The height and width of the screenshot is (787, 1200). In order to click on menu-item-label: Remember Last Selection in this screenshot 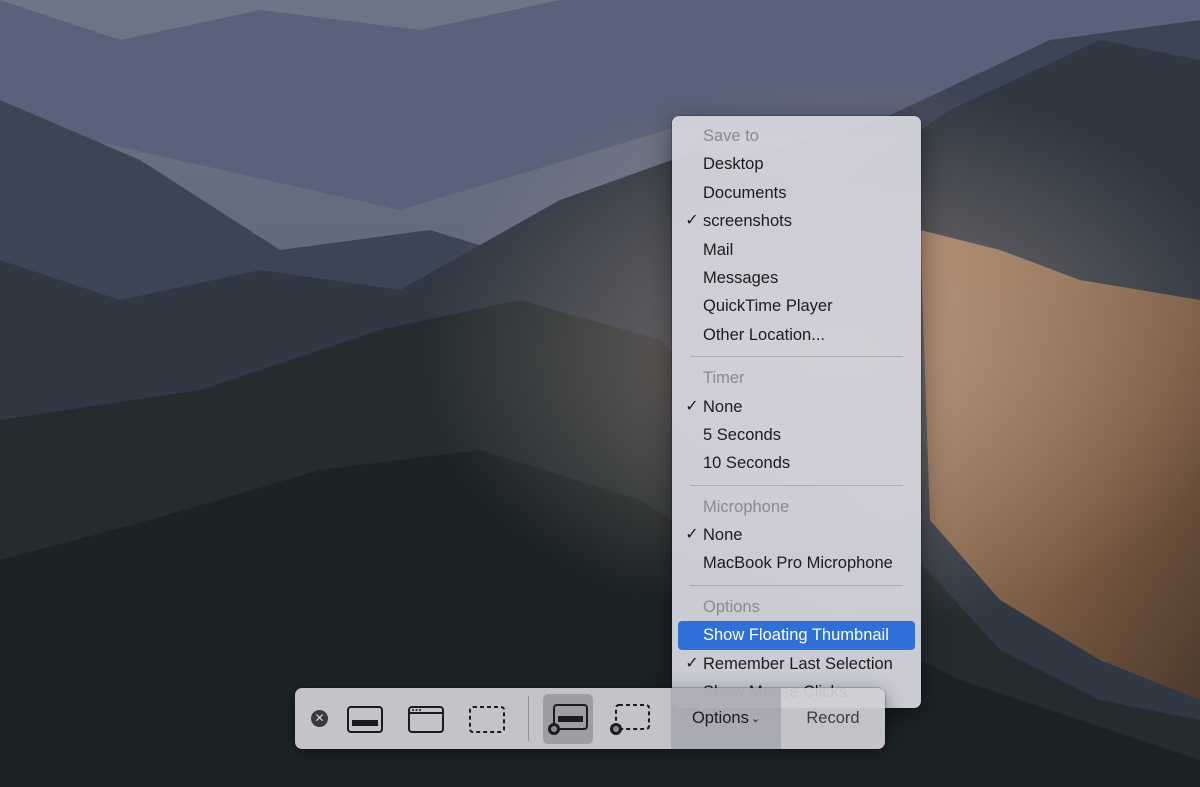, I will do `click(798, 663)`.